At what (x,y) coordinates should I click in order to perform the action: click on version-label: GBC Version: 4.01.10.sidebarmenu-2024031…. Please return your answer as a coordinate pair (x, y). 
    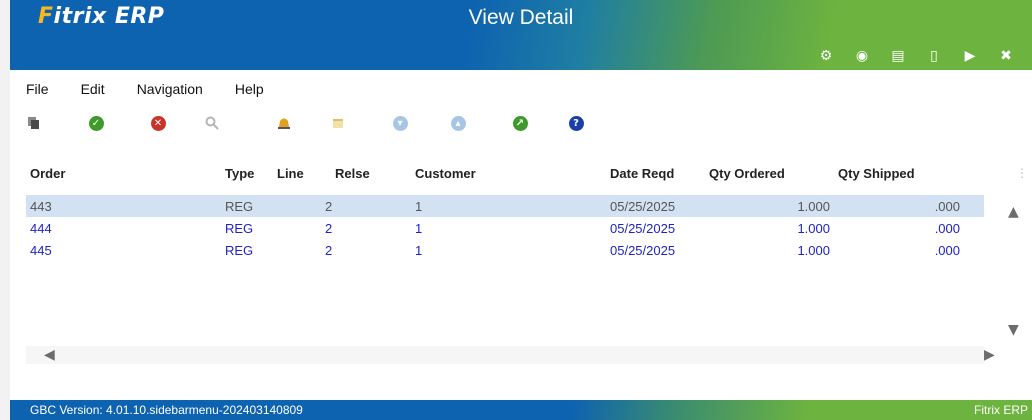
    Looking at the image, I should click on (166, 410).